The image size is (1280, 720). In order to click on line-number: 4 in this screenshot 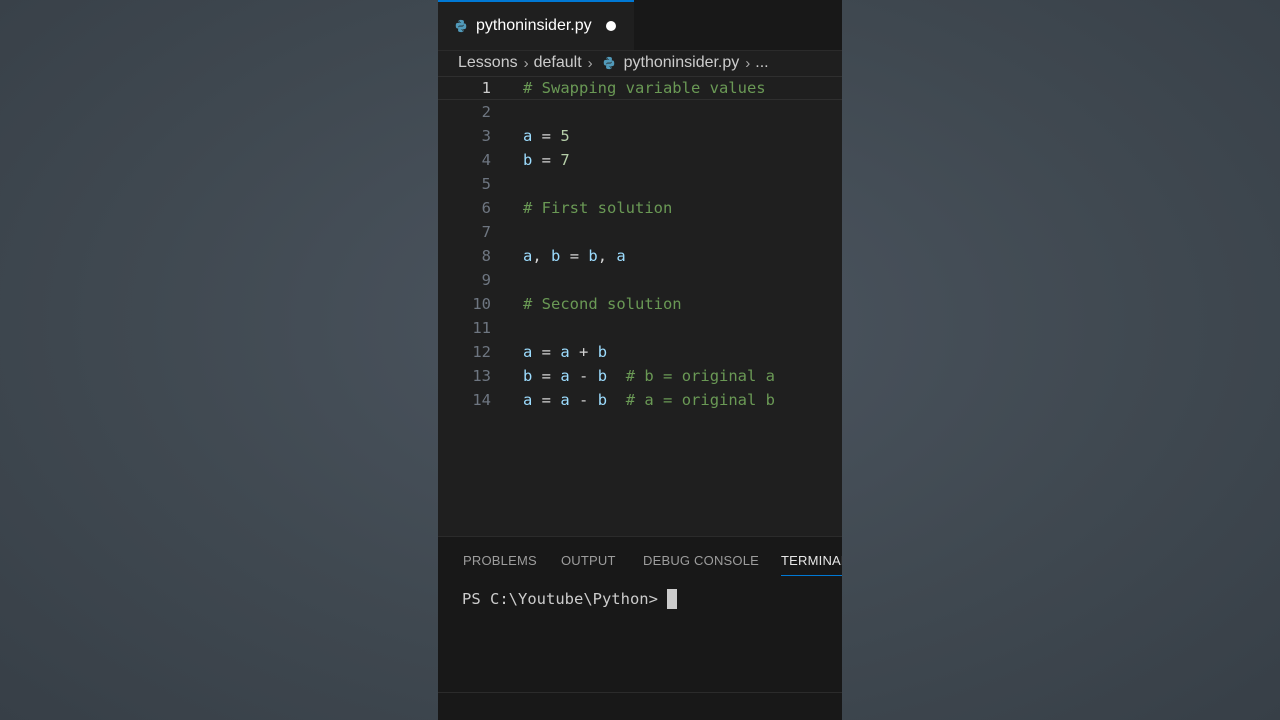, I will do `click(486, 160)`.